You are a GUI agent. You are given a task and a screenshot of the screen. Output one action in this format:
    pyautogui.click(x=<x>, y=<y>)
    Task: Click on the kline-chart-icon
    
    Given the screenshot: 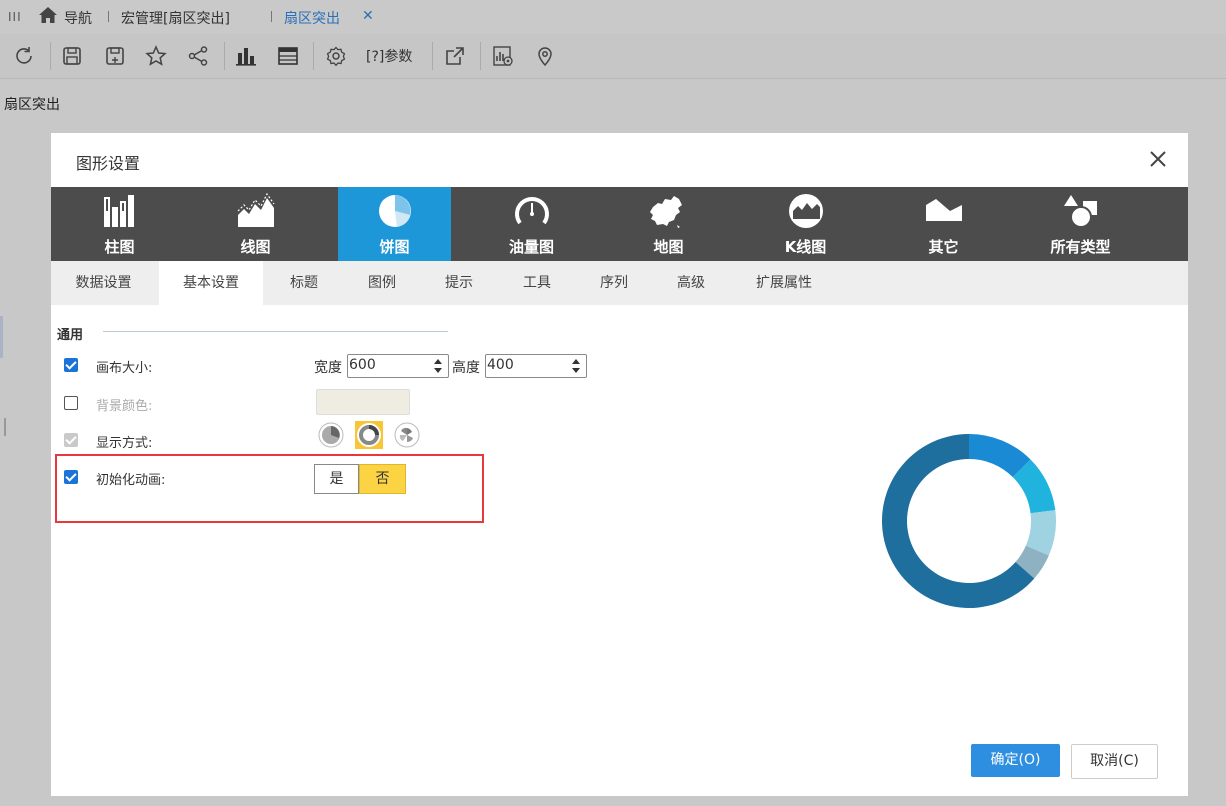 What is the action you would take?
    pyautogui.click(x=805, y=211)
    